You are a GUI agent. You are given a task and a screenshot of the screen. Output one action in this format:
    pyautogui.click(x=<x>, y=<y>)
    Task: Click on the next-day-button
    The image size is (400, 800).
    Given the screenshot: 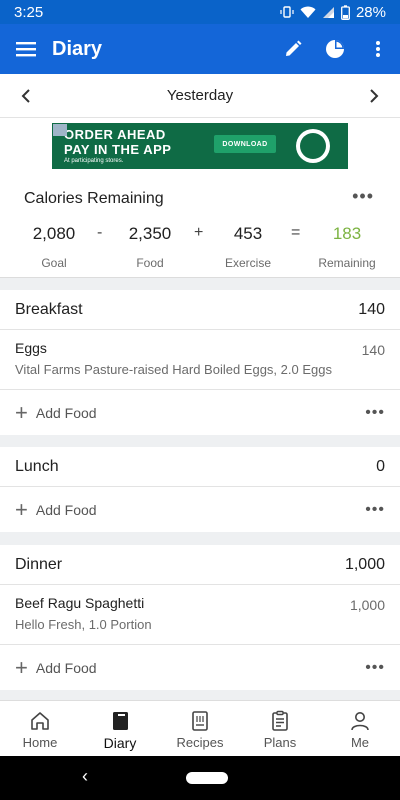 What is the action you would take?
    pyautogui.click(x=374, y=96)
    